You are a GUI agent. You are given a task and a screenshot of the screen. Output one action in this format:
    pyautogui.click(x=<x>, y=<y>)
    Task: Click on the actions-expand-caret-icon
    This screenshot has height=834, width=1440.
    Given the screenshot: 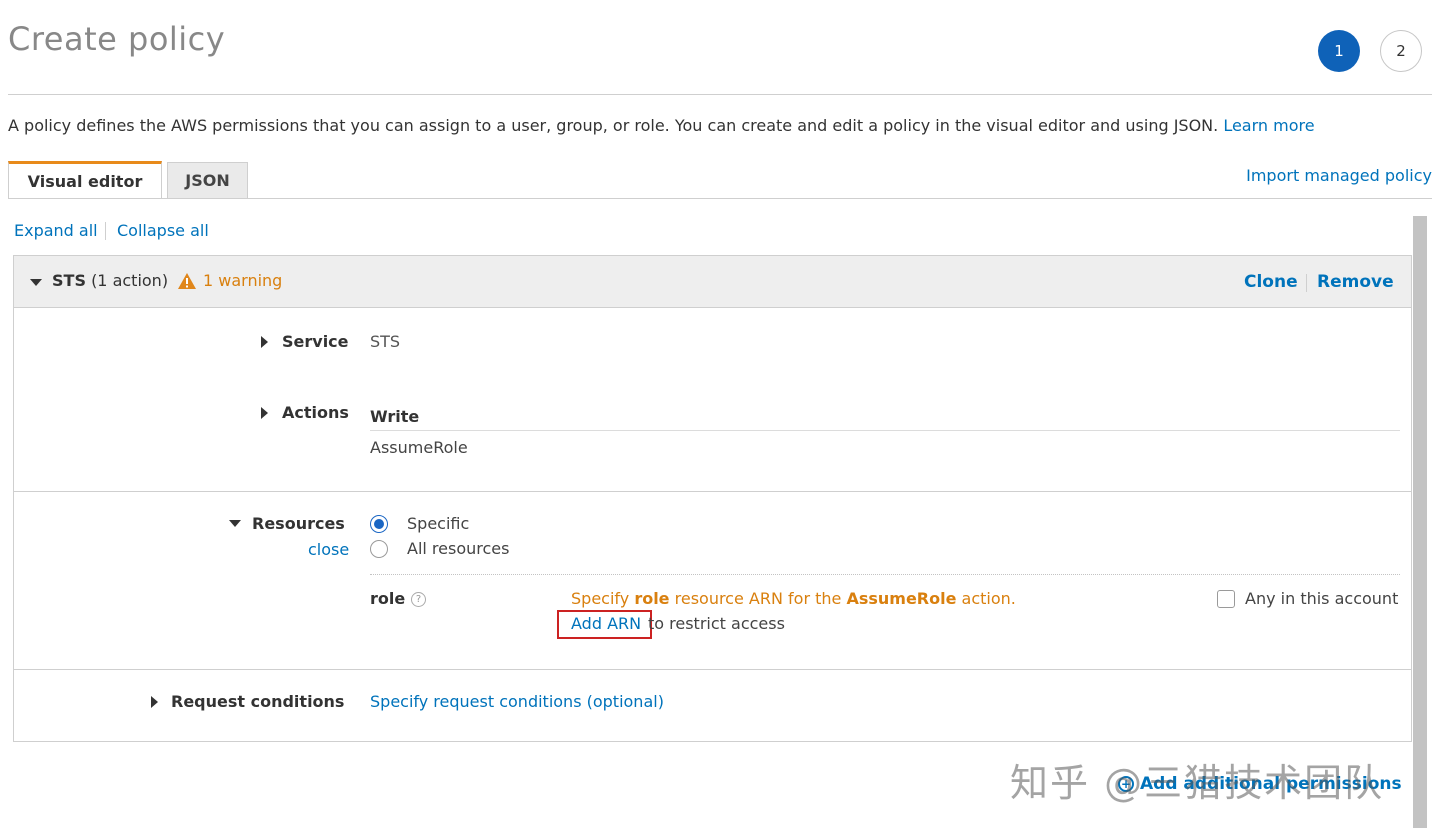 What is the action you would take?
    pyautogui.click(x=264, y=413)
    